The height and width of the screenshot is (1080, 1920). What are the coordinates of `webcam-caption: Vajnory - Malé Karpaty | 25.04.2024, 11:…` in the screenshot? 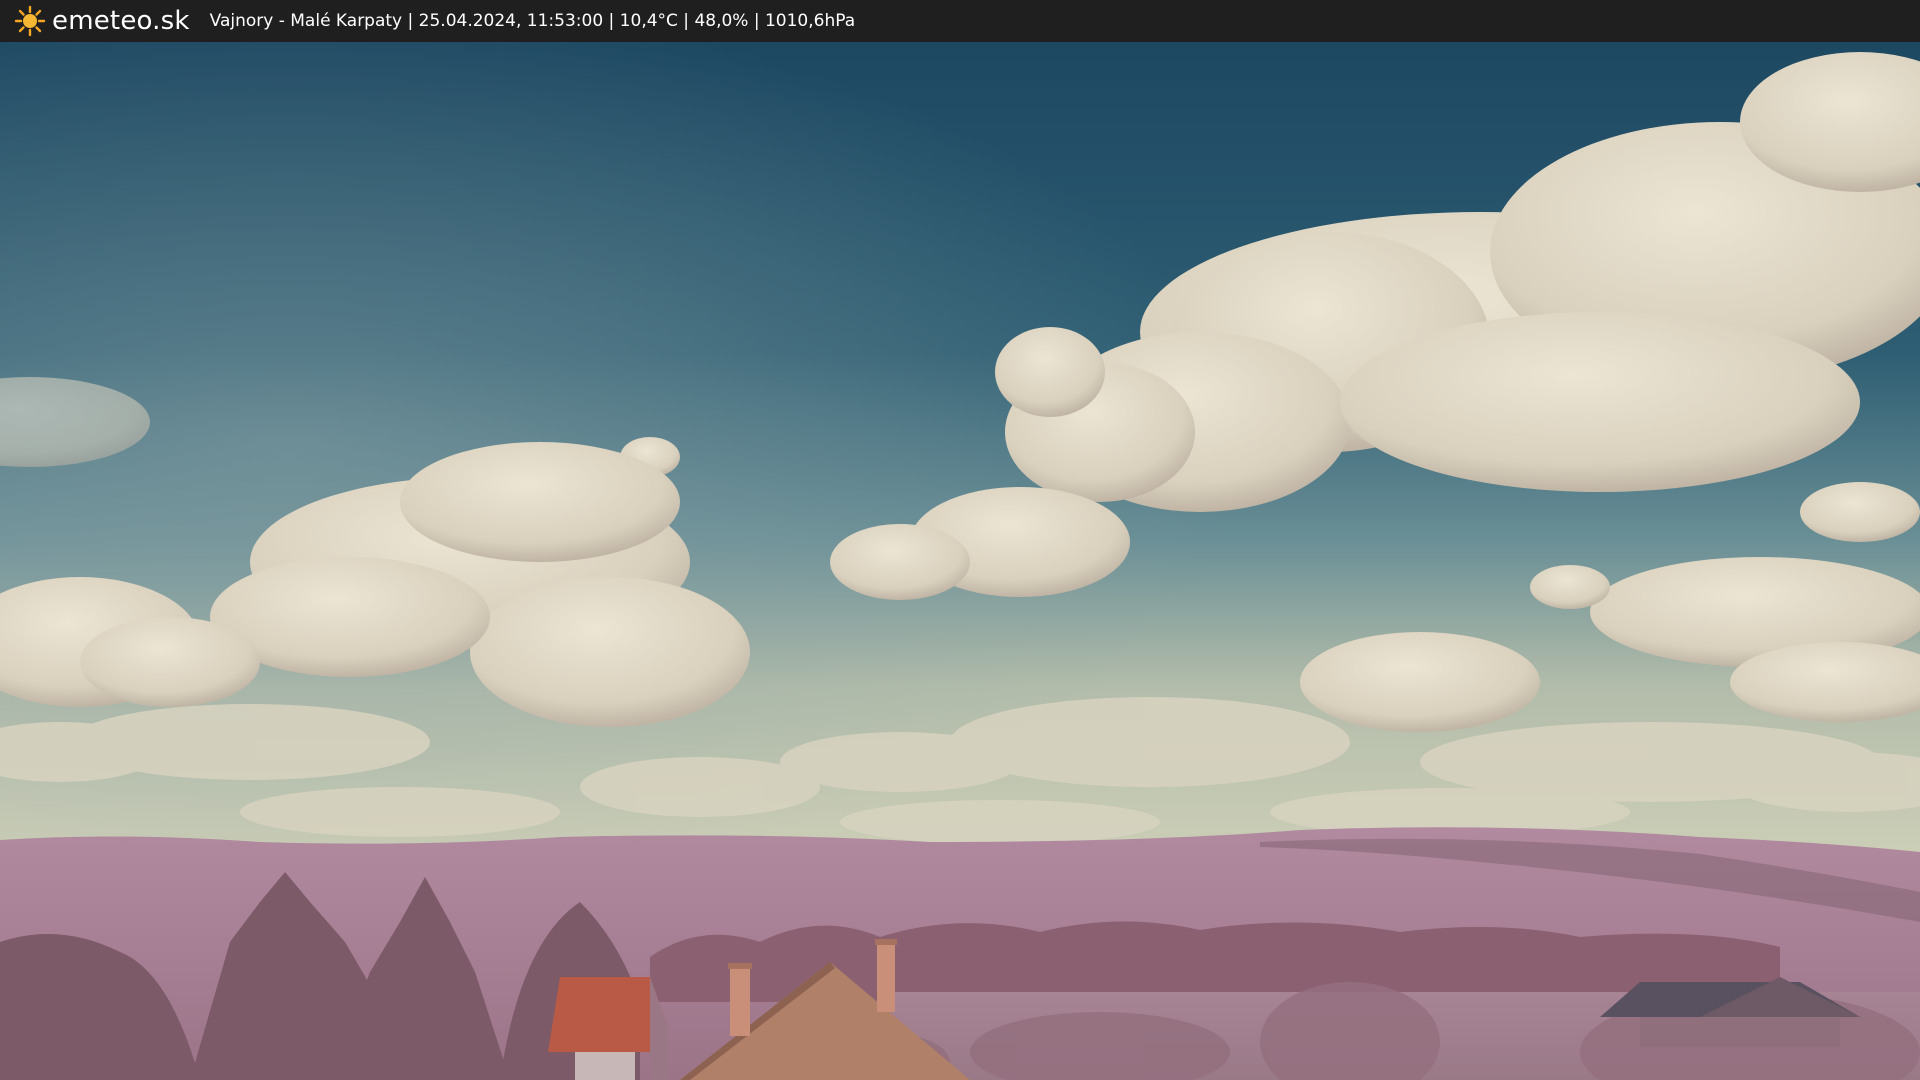 It's located at (532, 21).